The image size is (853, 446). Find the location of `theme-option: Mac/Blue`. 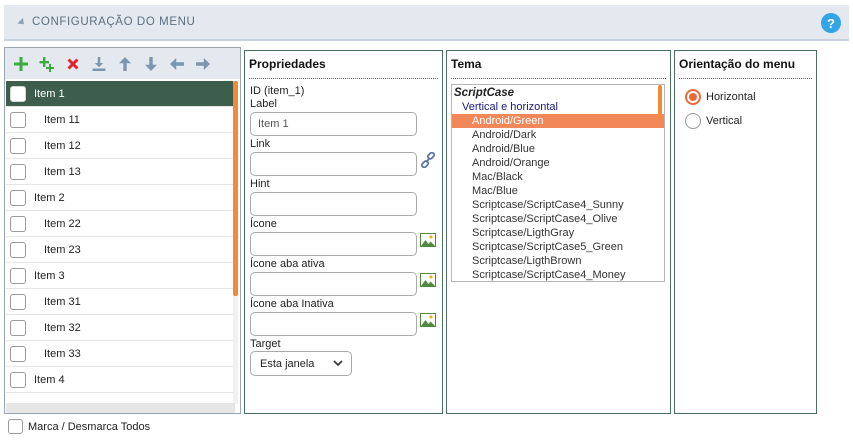

theme-option: Mac/Blue is located at coordinates (558, 191).